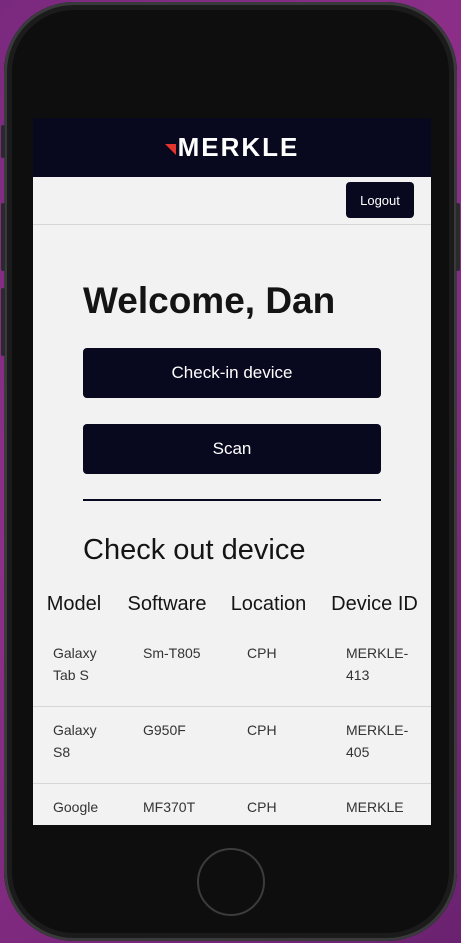 The height and width of the screenshot is (943, 461). I want to click on table-header-row: Model Software Location Device ID, so click(232, 611).